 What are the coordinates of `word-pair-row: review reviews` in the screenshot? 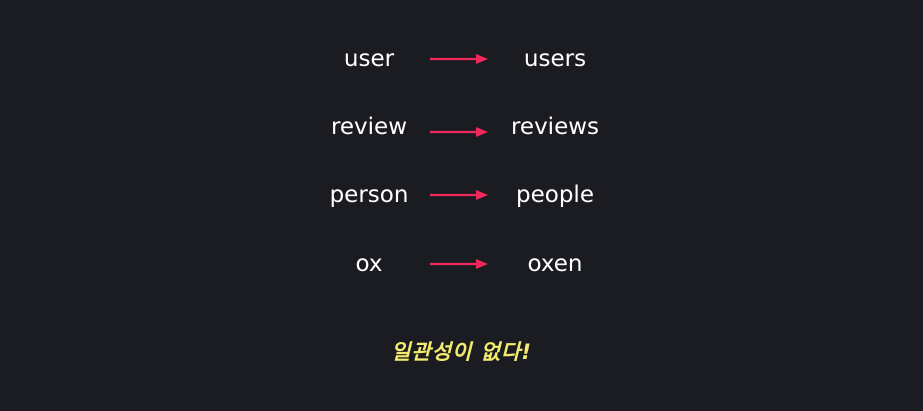 It's located at (461, 127).